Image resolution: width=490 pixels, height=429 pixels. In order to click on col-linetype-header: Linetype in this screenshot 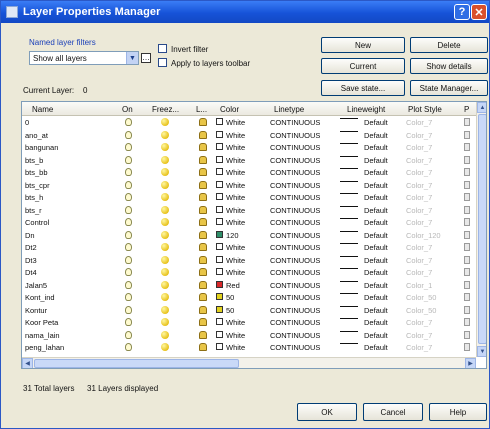, I will do `click(289, 109)`.